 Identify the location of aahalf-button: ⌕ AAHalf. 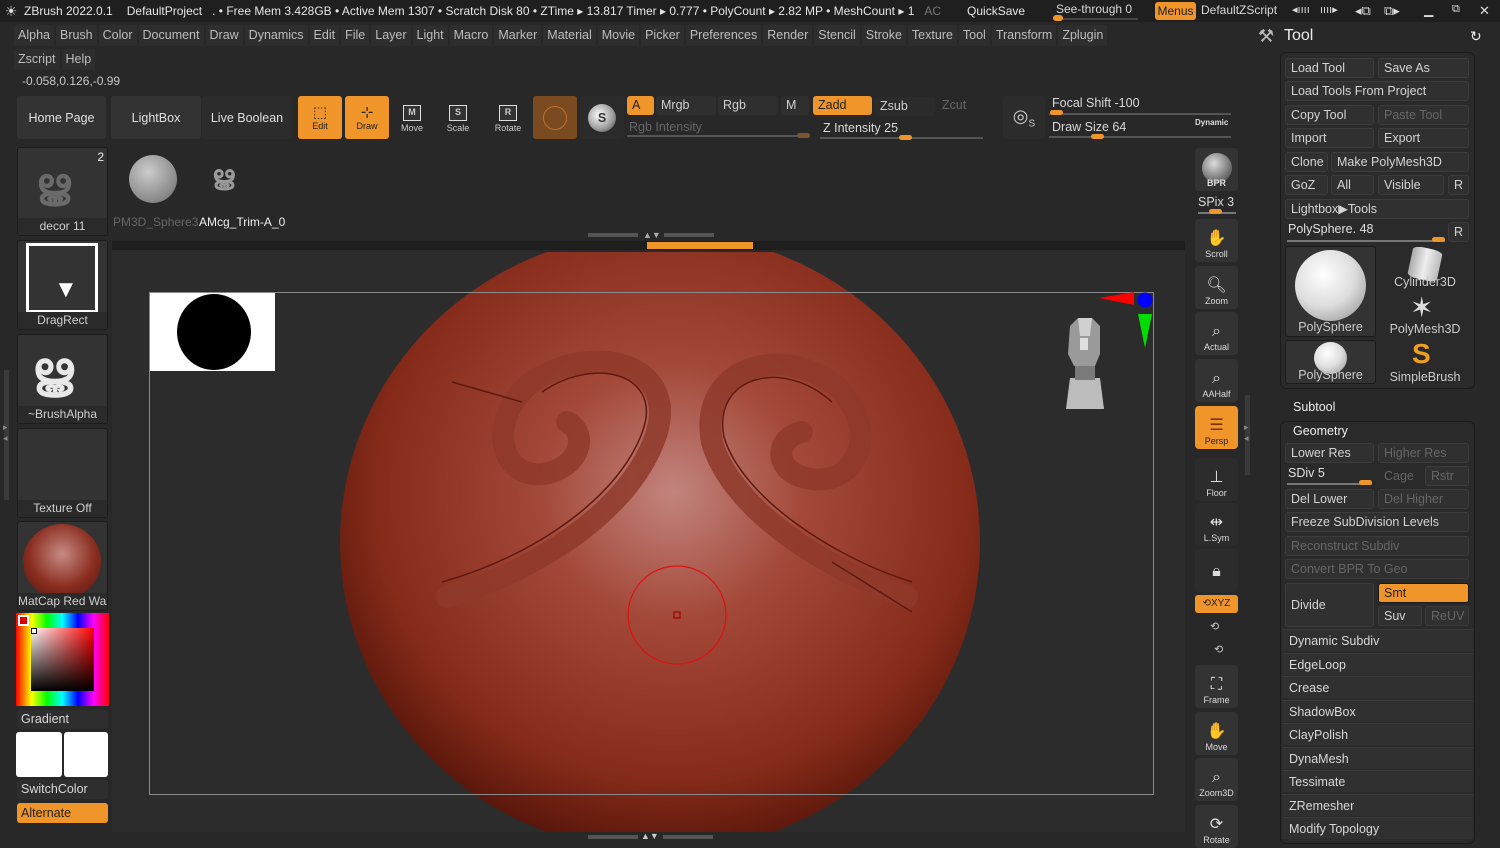
(1216, 380).